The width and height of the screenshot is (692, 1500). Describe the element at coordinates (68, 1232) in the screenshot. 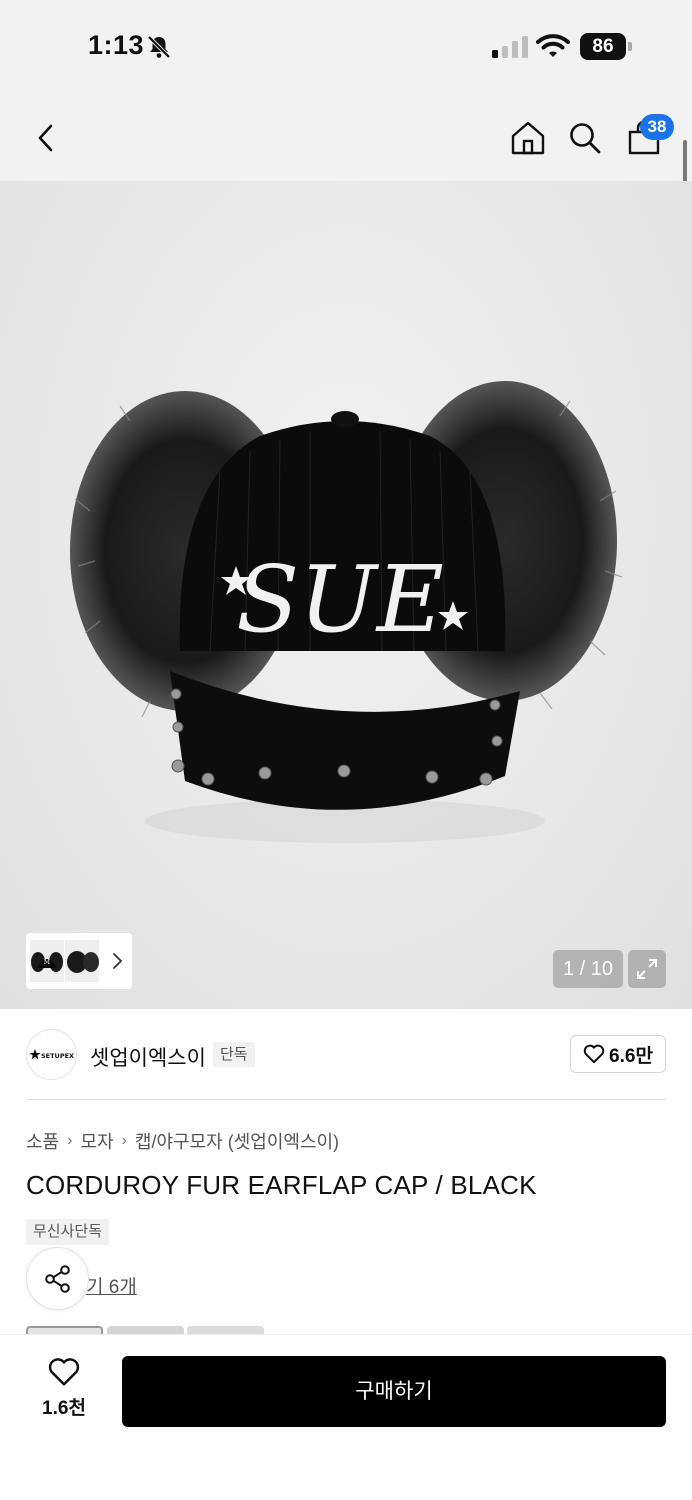

I see `product-badge: 무신사단독` at that location.